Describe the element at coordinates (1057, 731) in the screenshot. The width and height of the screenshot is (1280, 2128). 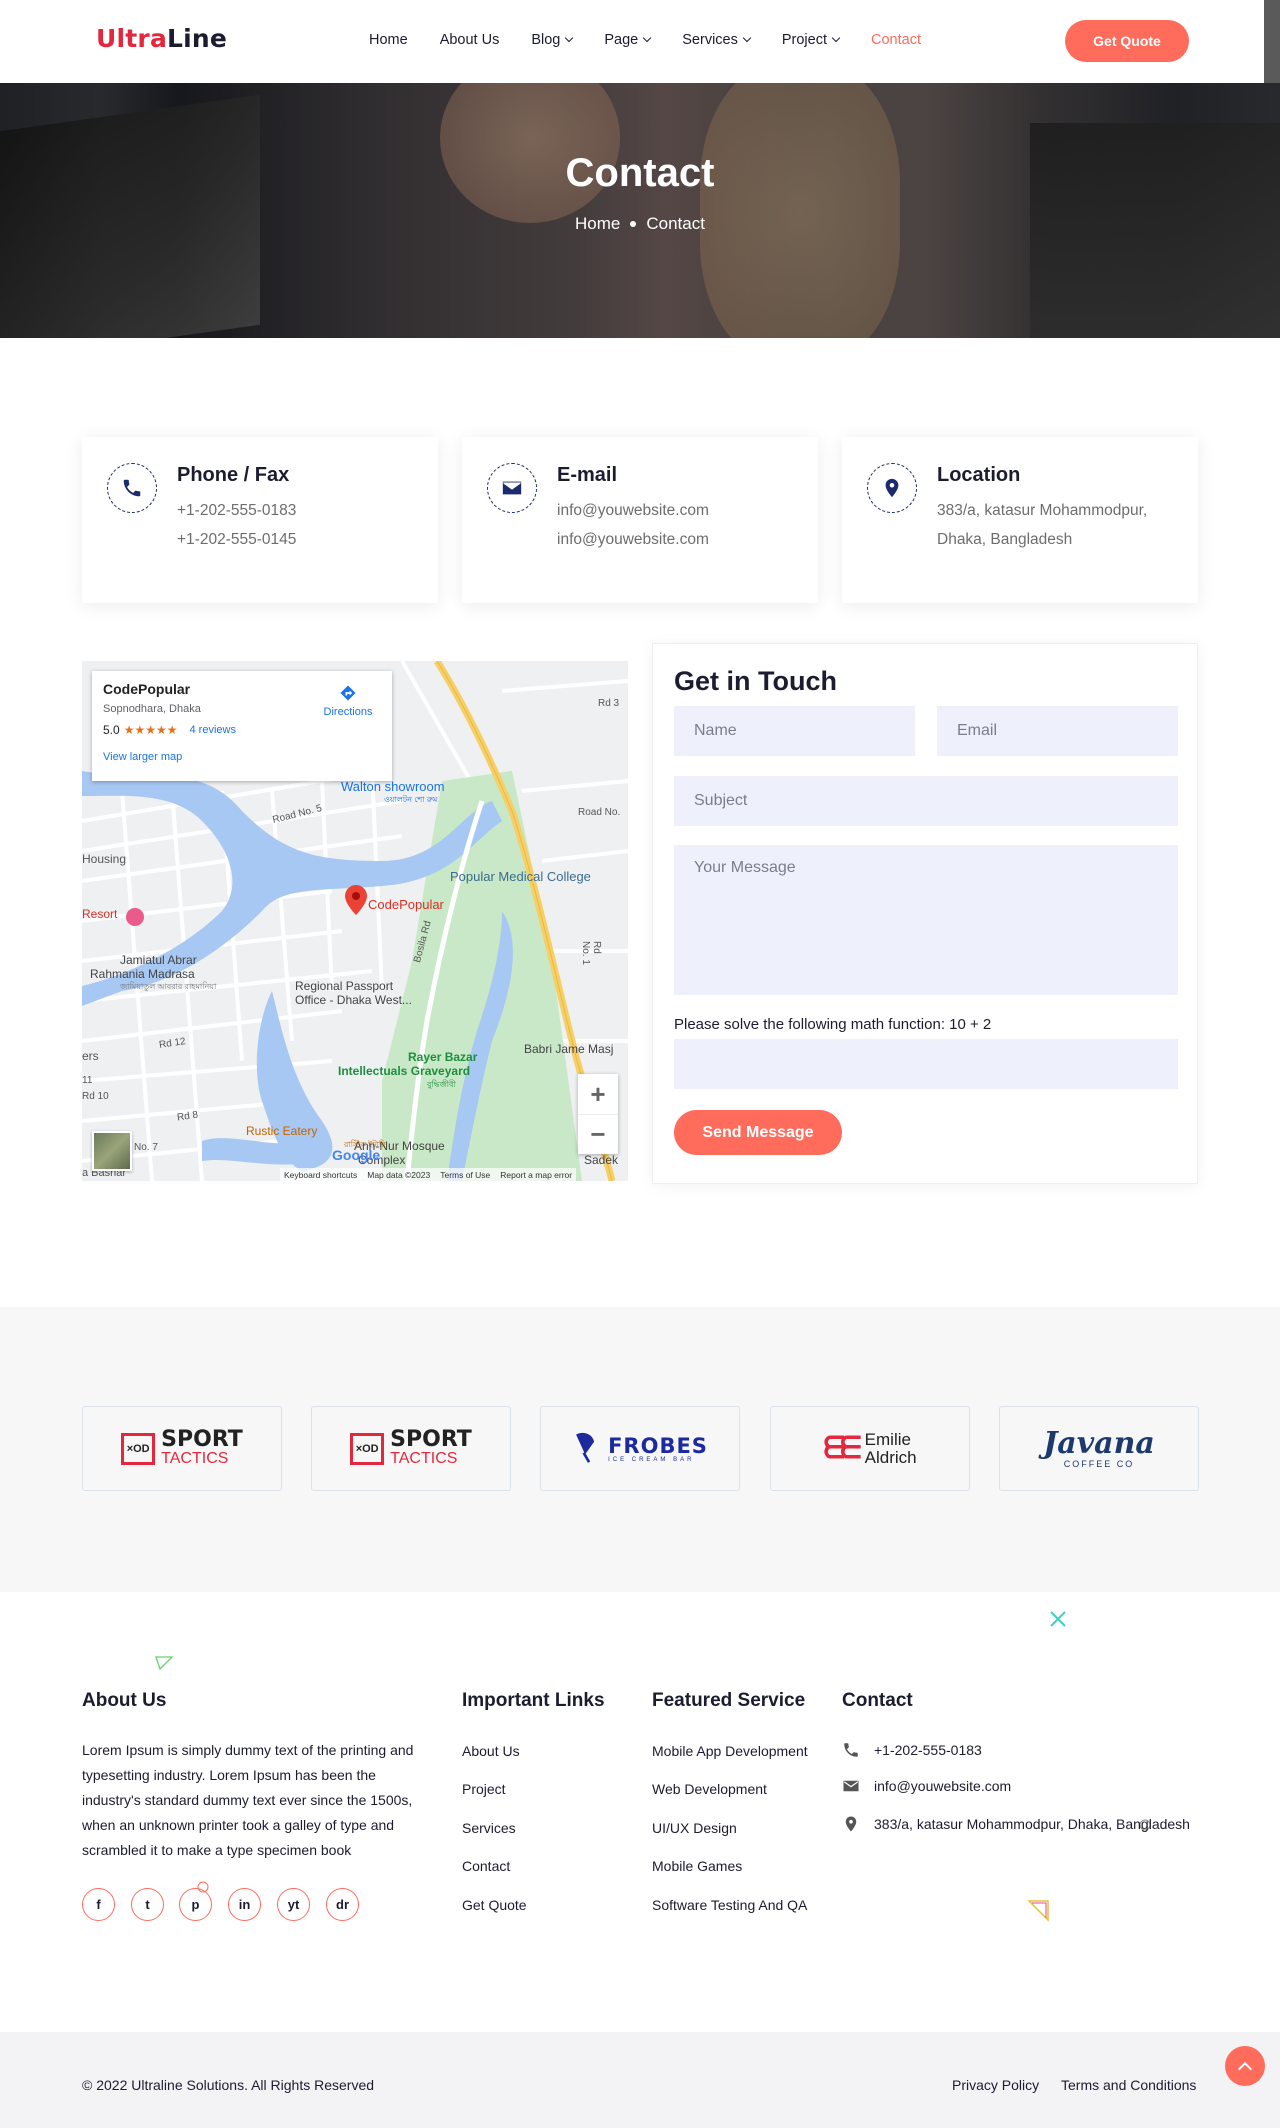
I see `email-input: Email` at that location.